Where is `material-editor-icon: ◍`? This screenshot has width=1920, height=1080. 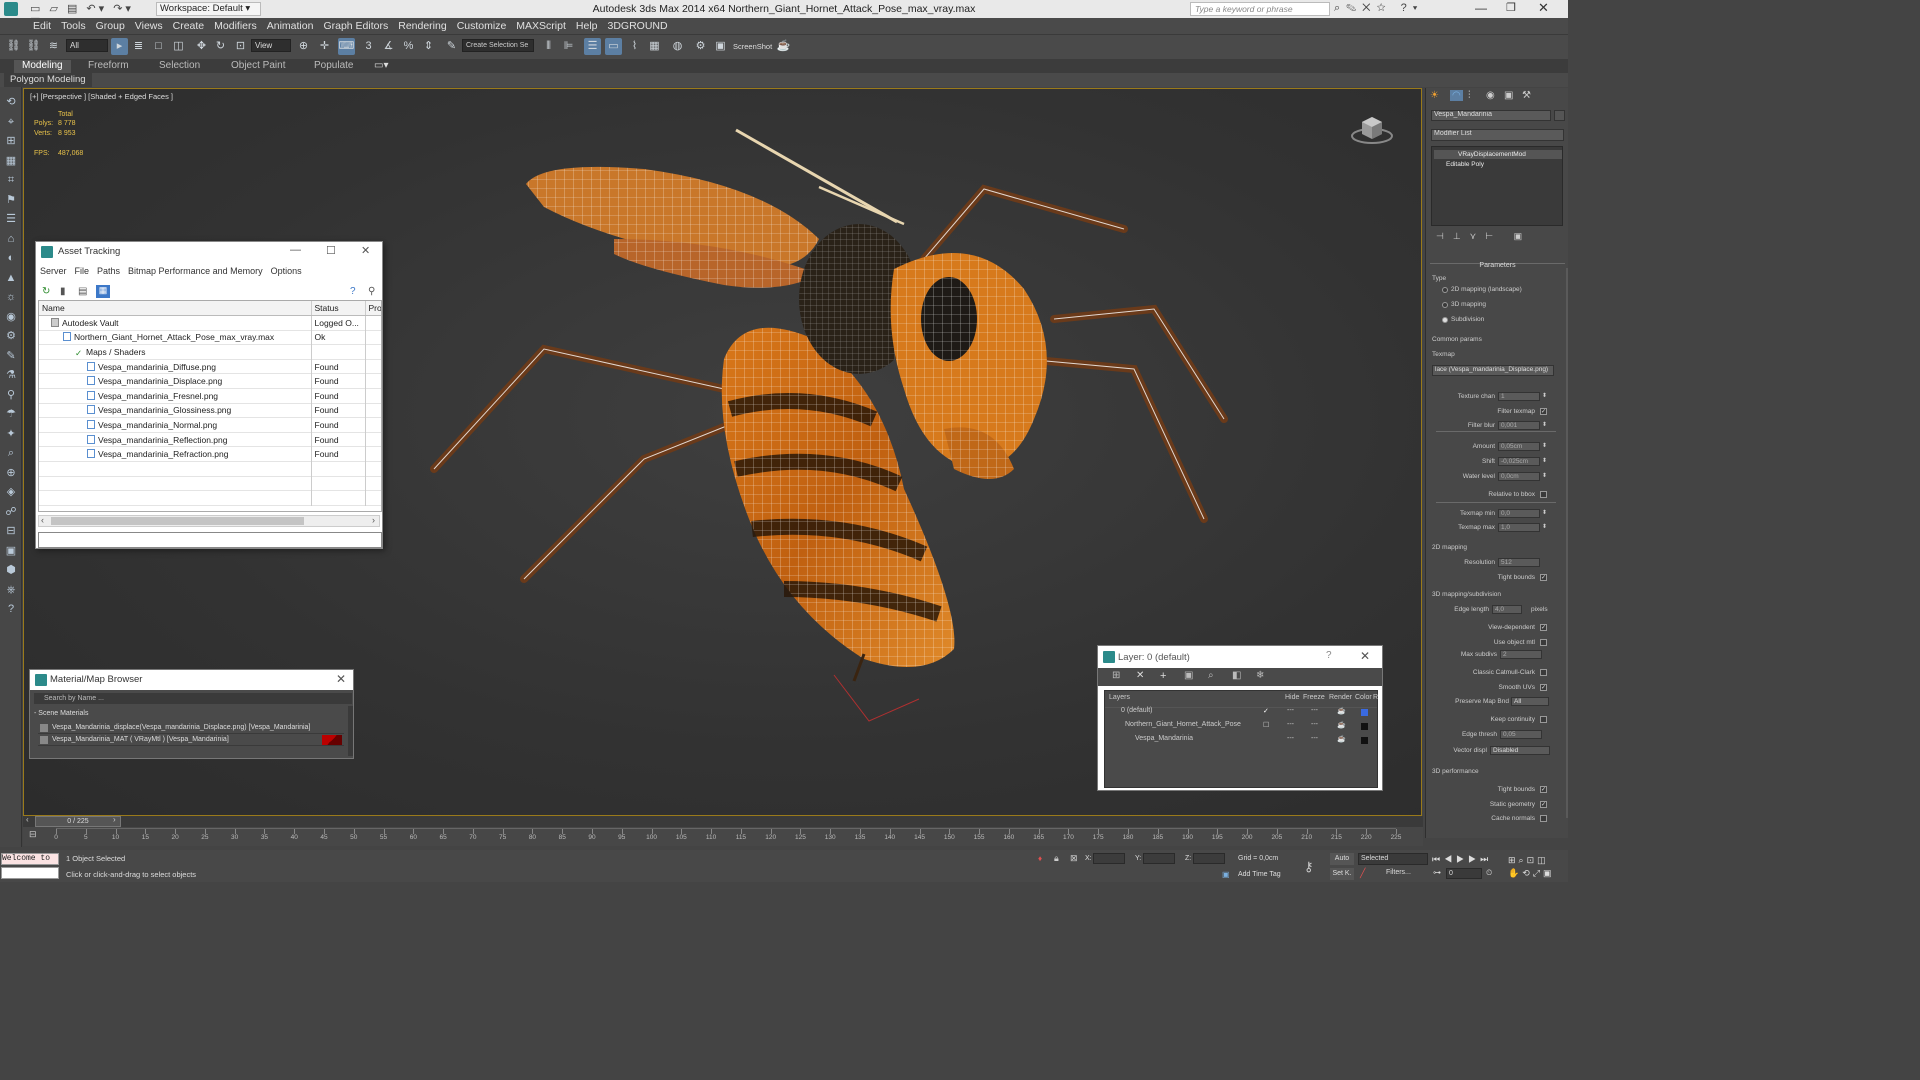
material-editor-icon: ◍ is located at coordinates (677, 46).